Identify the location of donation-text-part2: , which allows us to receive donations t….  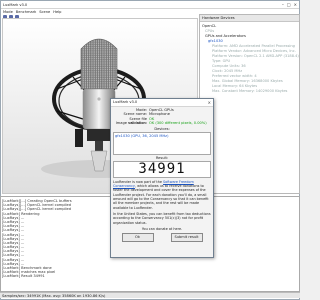
(161, 197).